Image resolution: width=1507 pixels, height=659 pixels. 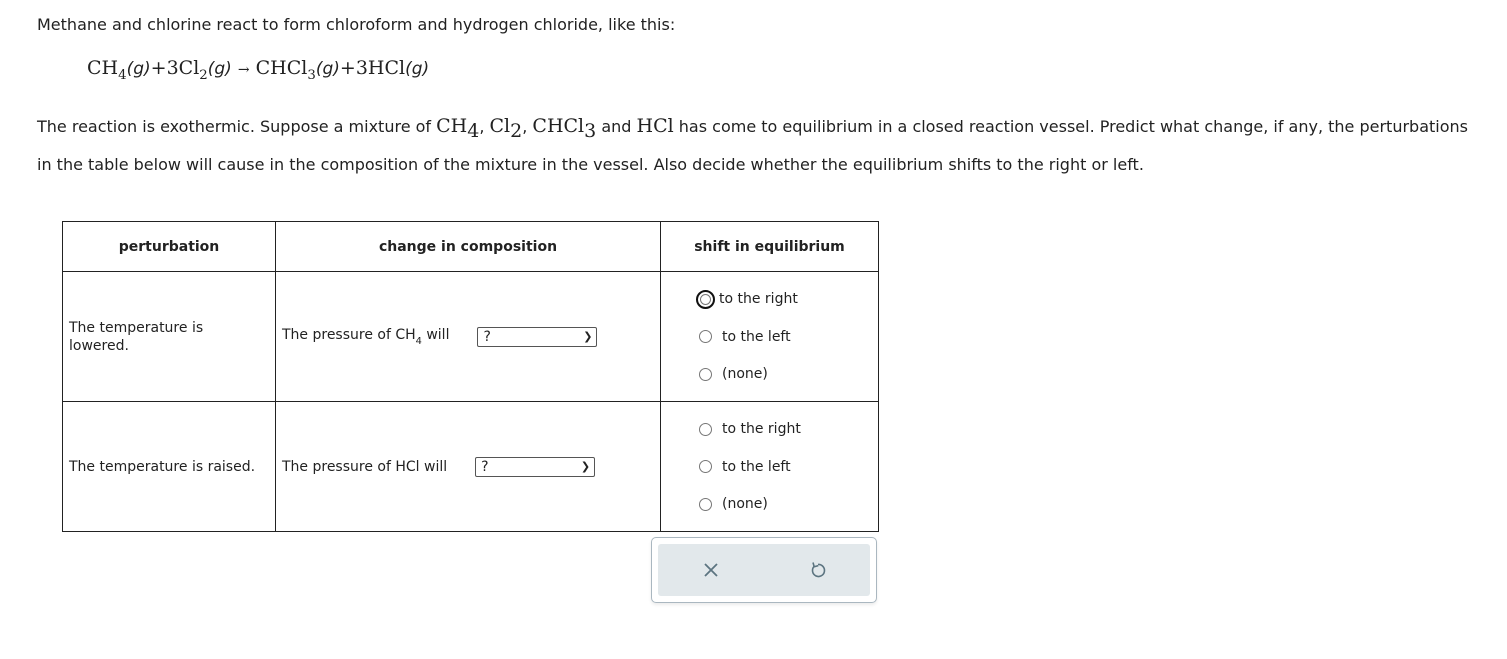 I want to click on change-label: The pressure of CH4 will, so click(x=366, y=336).